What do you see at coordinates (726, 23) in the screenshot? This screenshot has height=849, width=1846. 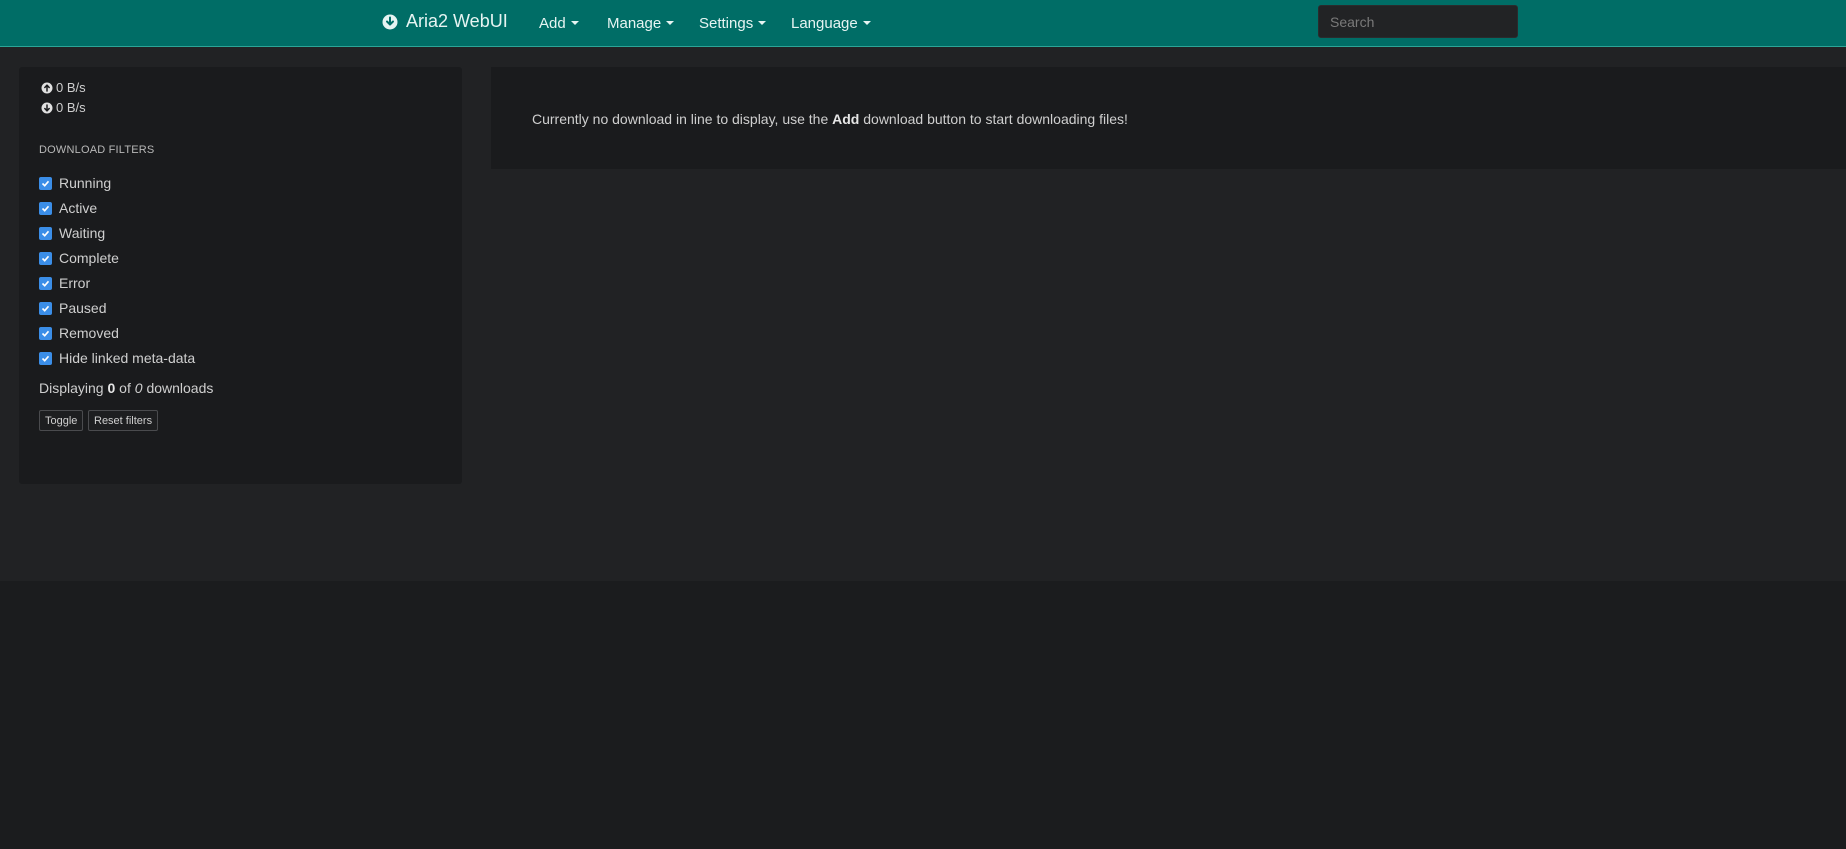 I see `menu-settings-label: Settings` at bounding box center [726, 23].